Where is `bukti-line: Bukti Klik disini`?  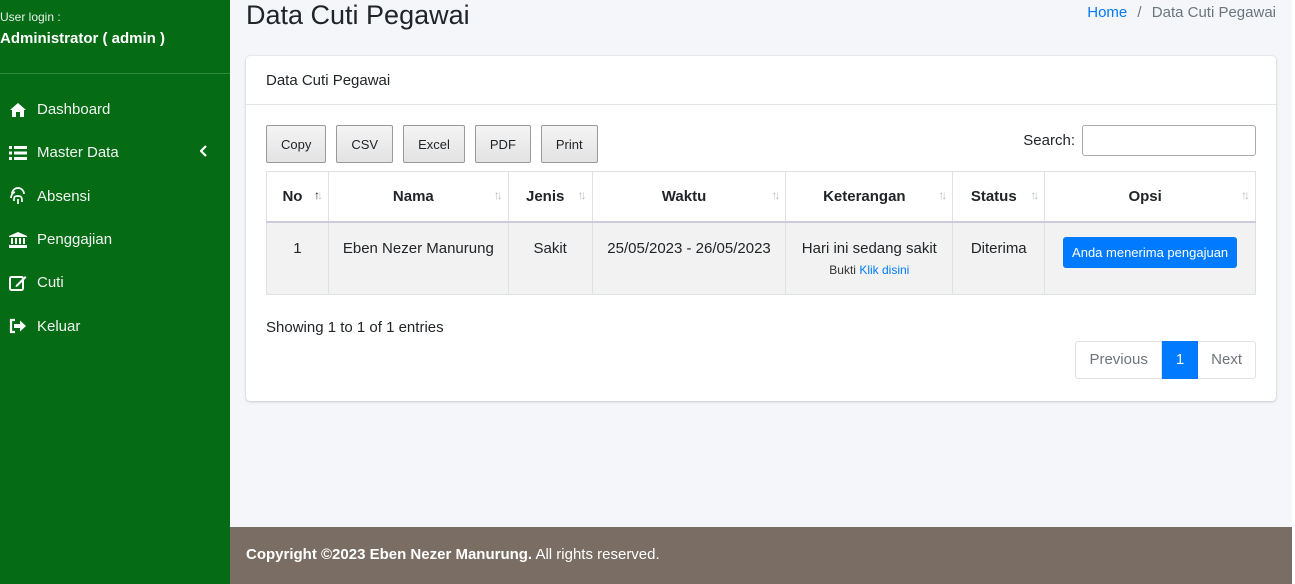 bukti-line: Bukti Klik disini is located at coordinates (869, 270).